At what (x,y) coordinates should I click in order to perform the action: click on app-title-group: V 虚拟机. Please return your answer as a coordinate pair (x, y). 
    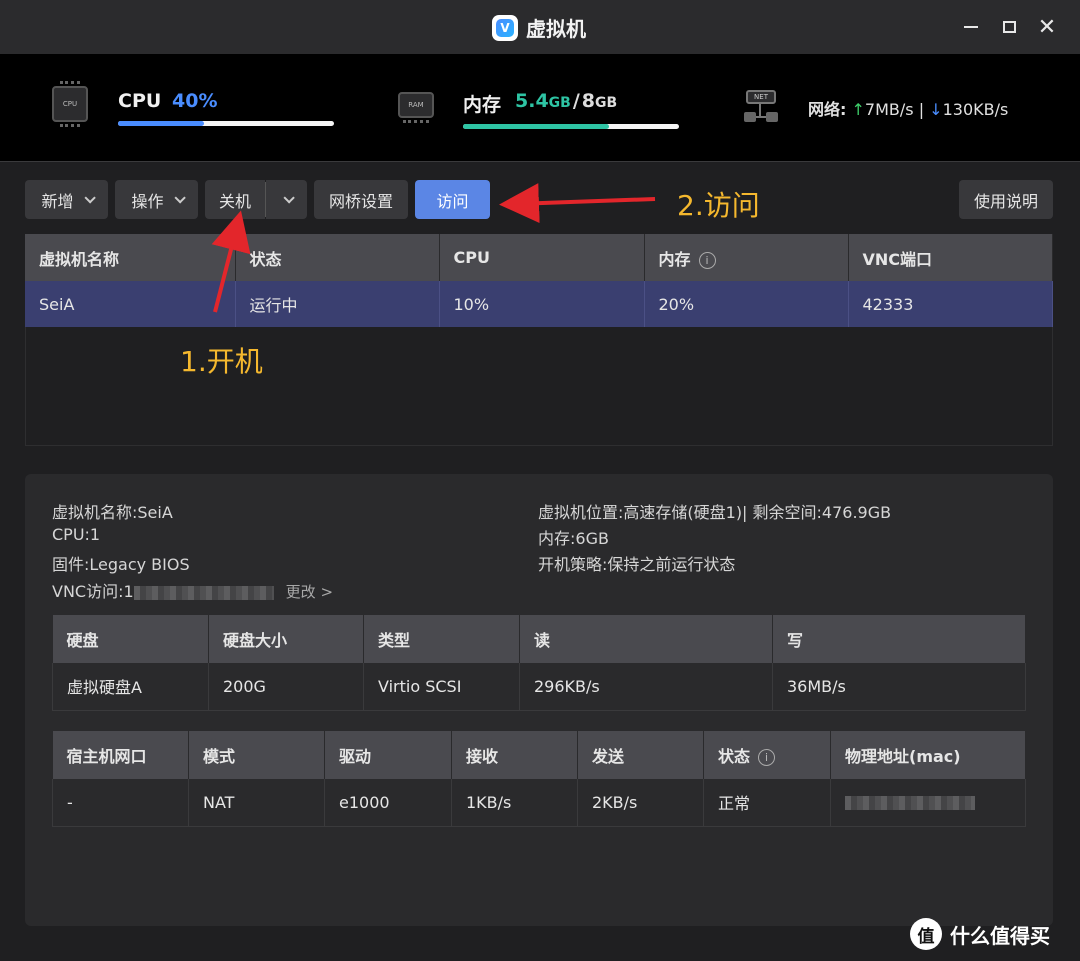
    Looking at the image, I should click on (539, 27).